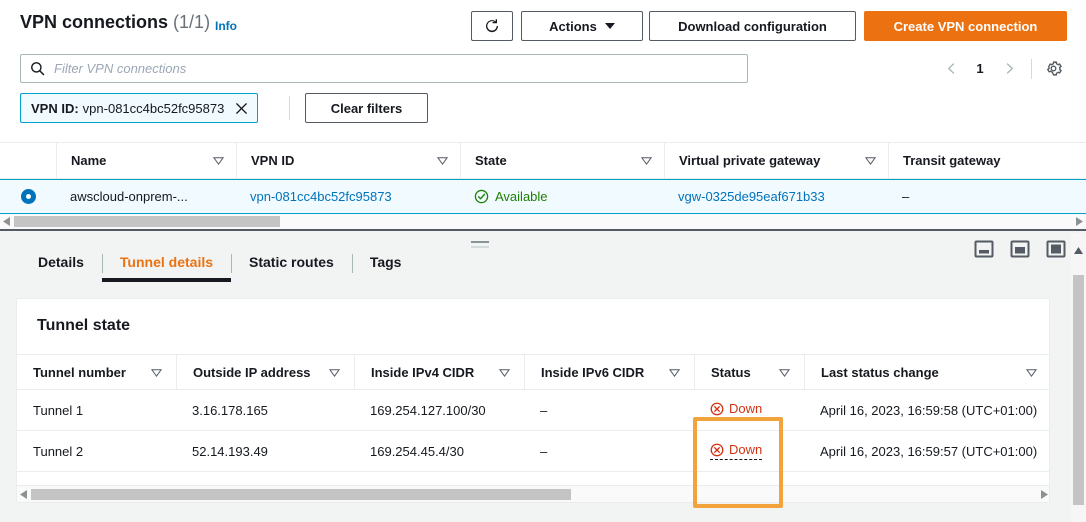 The height and width of the screenshot is (522, 1086). Describe the element at coordinates (752, 26) in the screenshot. I see `download-configuration-button: Download configuration` at that location.